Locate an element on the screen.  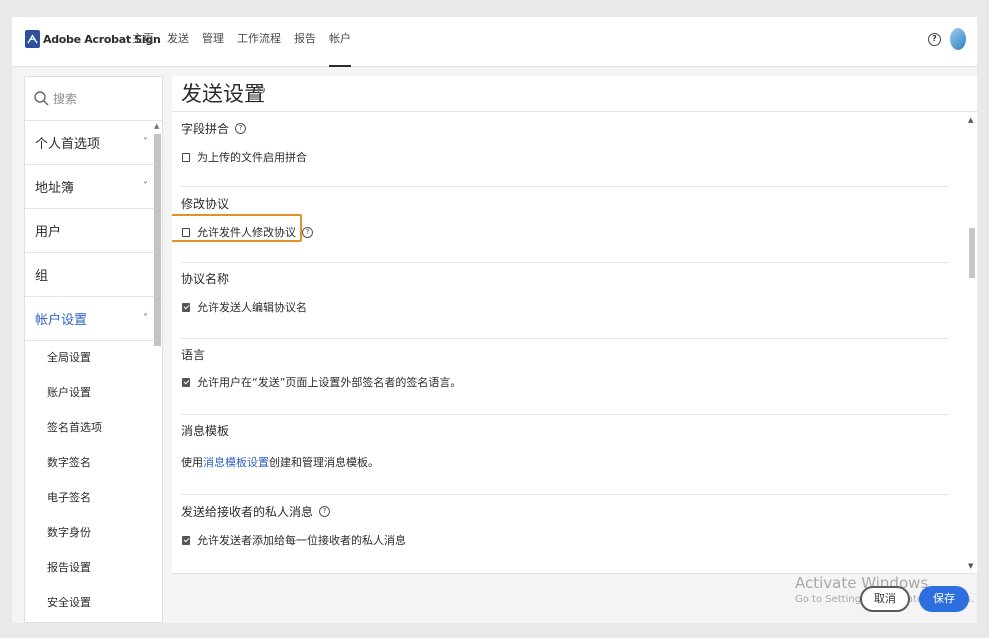
option-row: 允许用户在“发送”页面上设置外部签名者的签名语言。 is located at coordinates (321, 382).